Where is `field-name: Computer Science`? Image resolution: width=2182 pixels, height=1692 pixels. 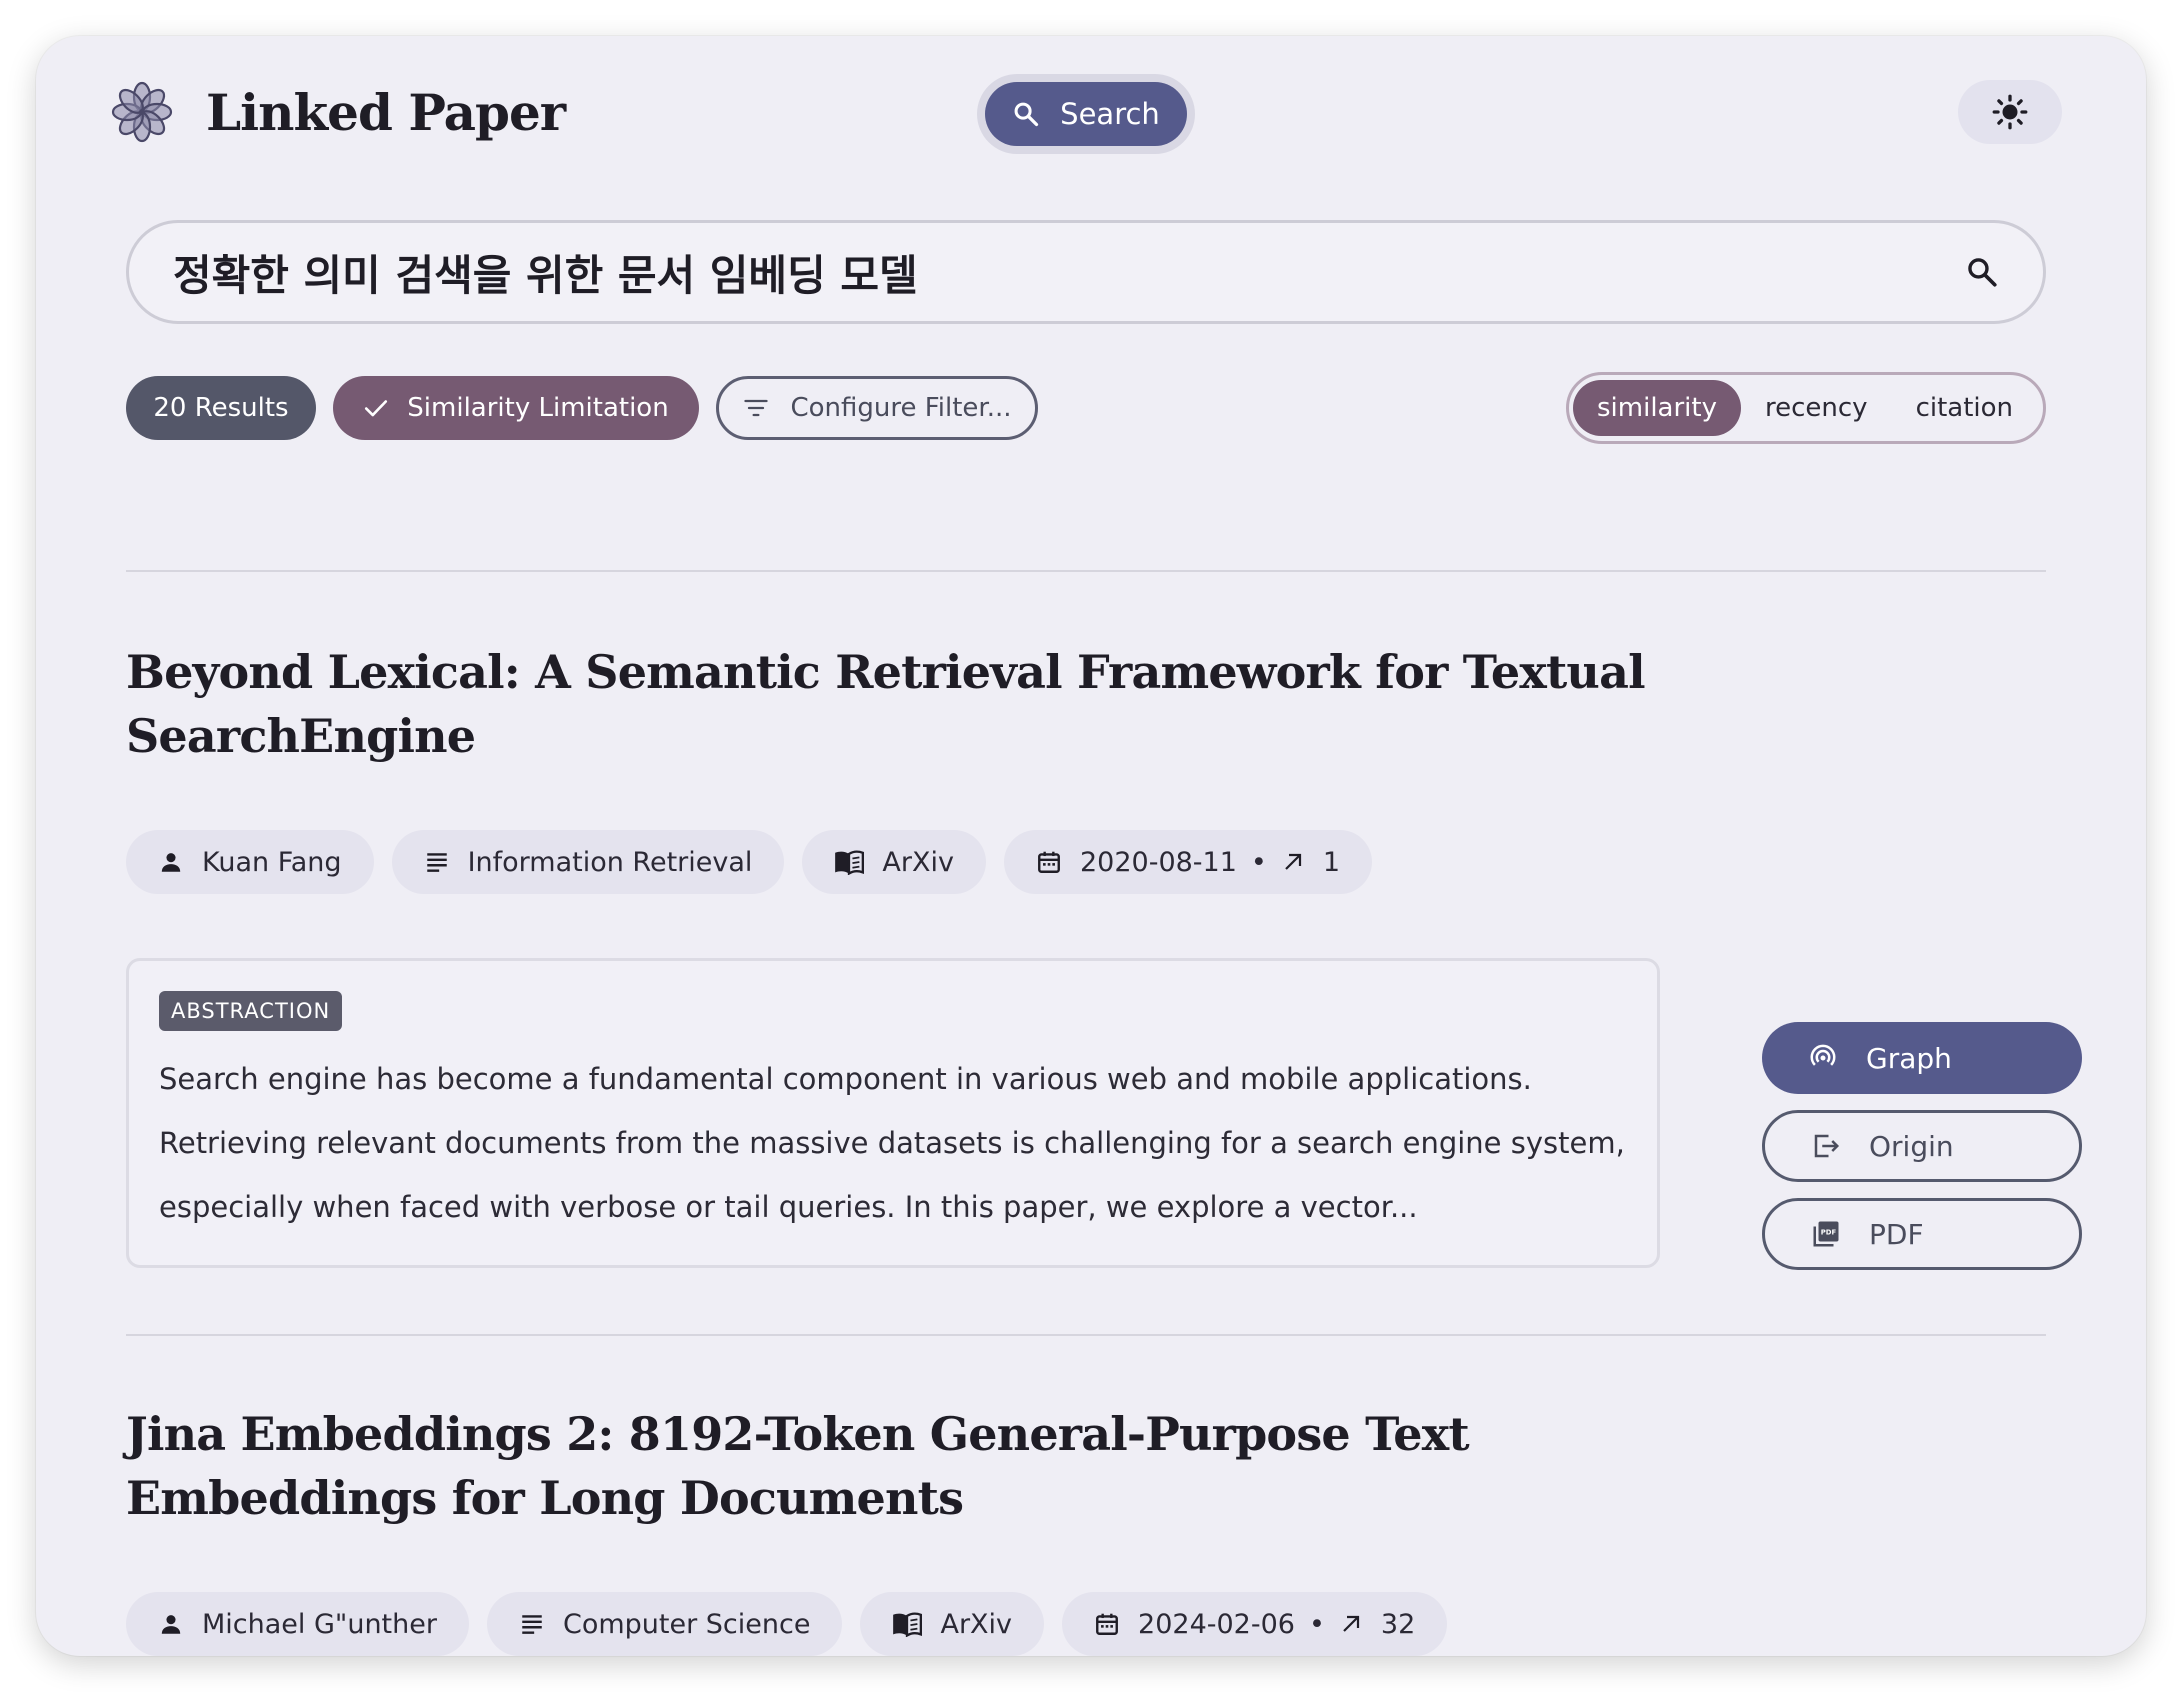 field-name: Computer Science is located at coordinates (686, 1624).